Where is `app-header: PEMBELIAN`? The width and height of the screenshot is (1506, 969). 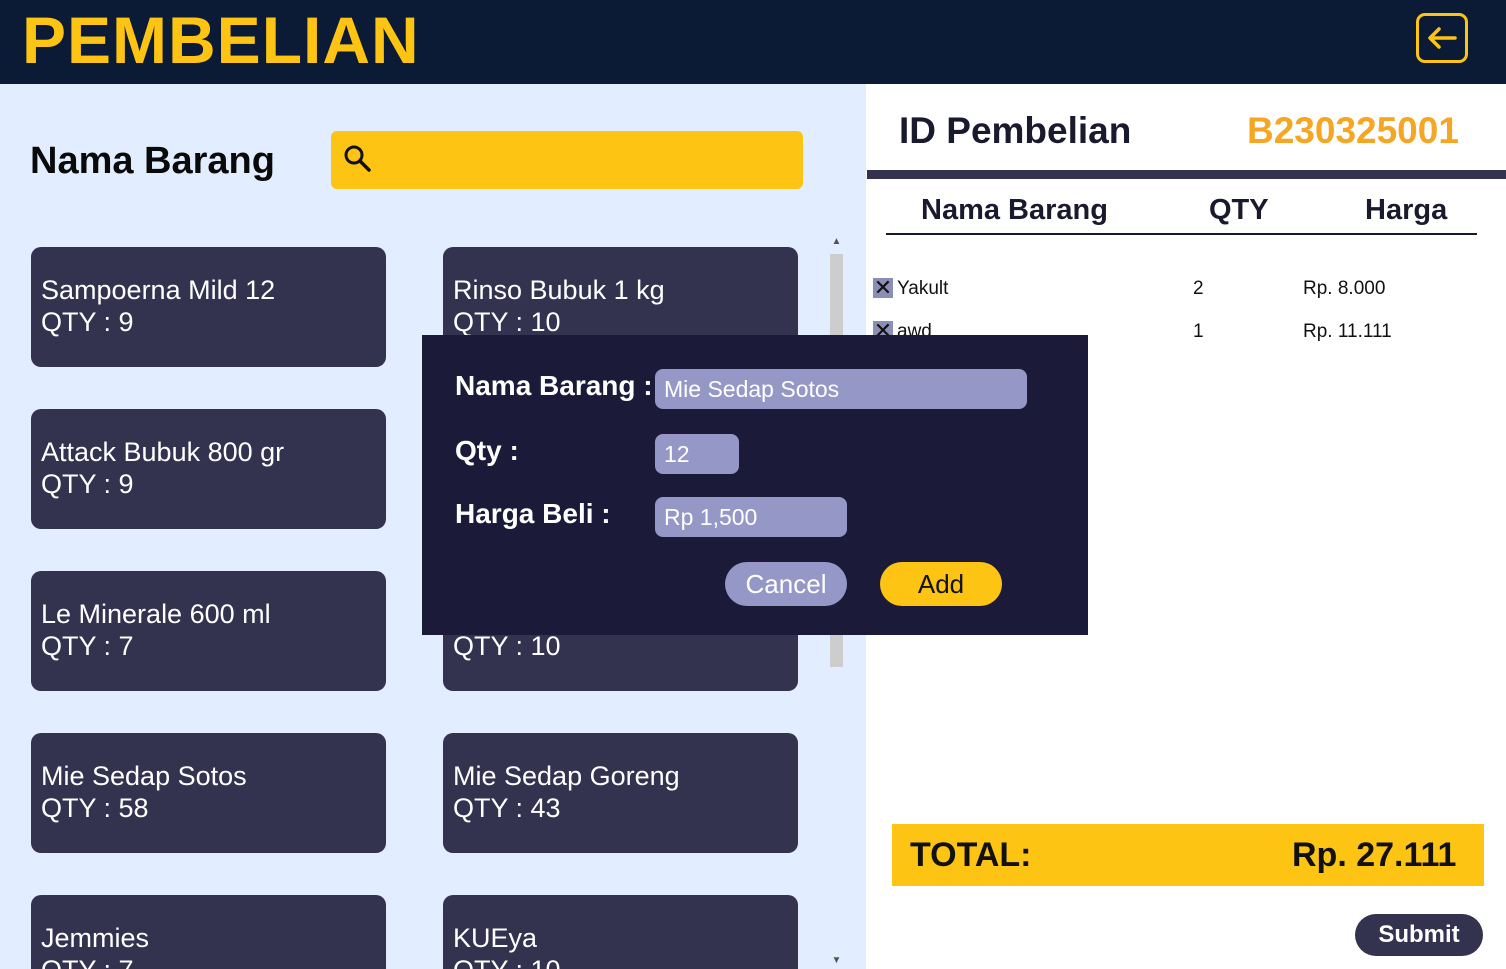
app-header: PEMBELIAN is located at coordinates (753, 42).